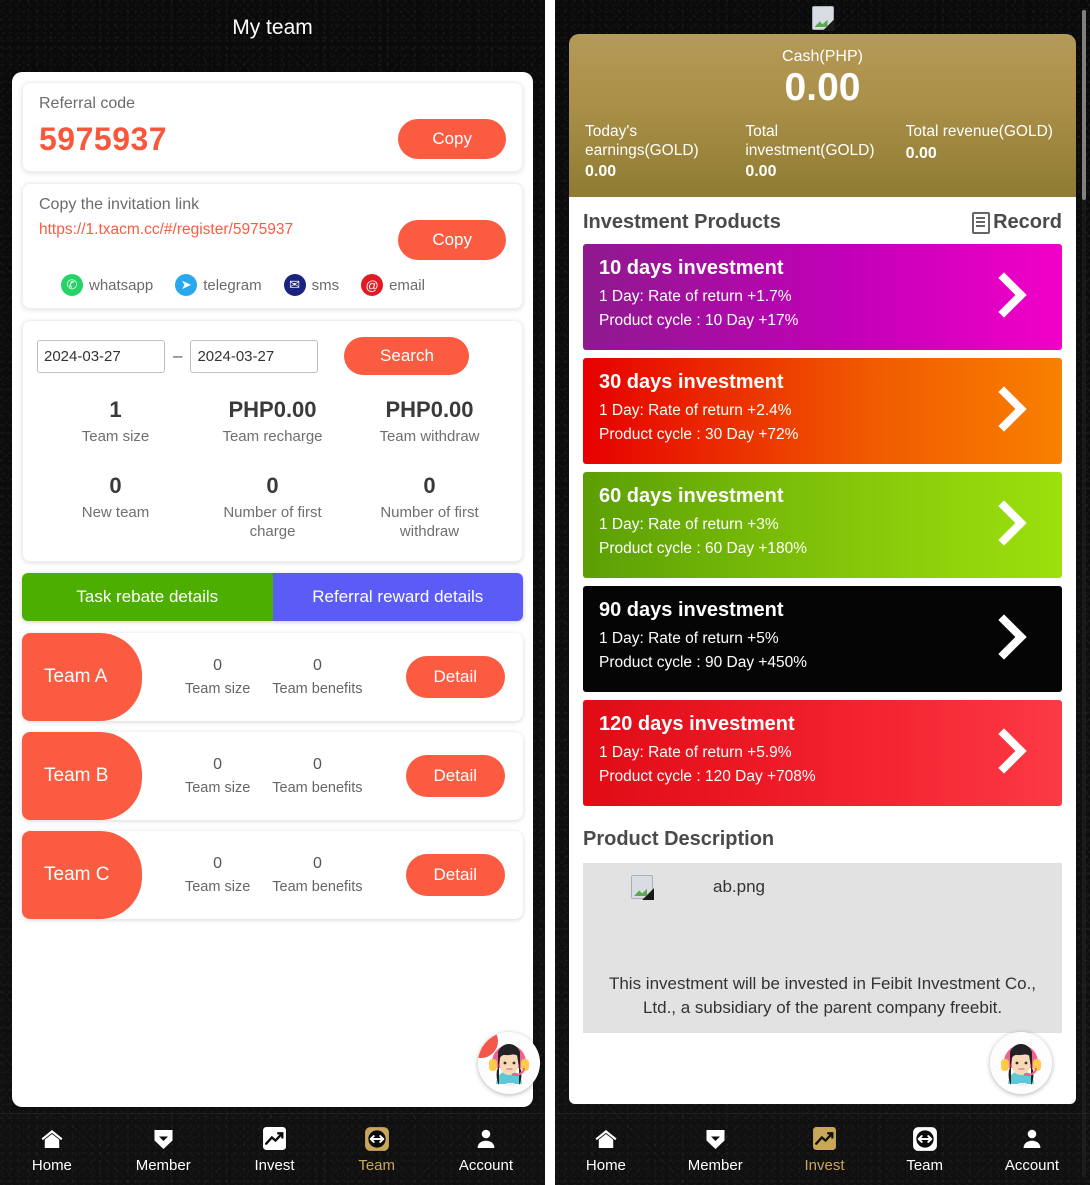  What do you see at coordinates (689, 639) in the screenshot?
I see `product-rate: 1 Day: Rate of return +5%` at bounding box center [689, 639].